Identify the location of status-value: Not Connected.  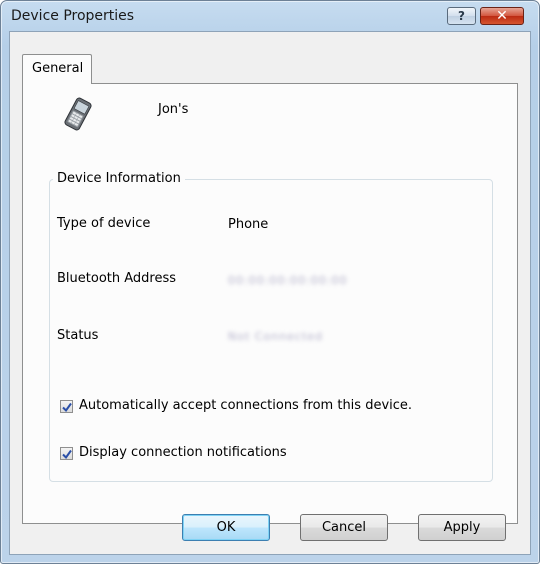
(276, 336).